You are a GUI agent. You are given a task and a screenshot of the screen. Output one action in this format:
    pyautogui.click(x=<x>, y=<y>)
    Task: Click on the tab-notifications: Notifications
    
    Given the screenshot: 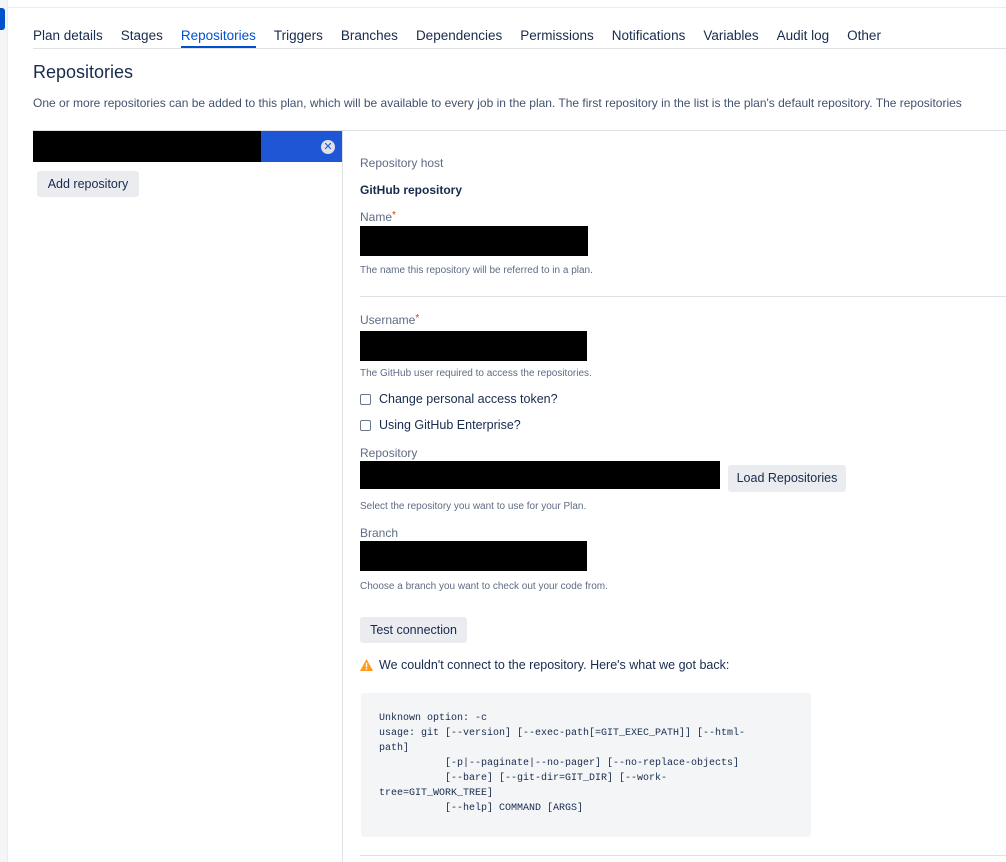 What is the action you would take?
    pyautogui.click(x=649, y=37)
    